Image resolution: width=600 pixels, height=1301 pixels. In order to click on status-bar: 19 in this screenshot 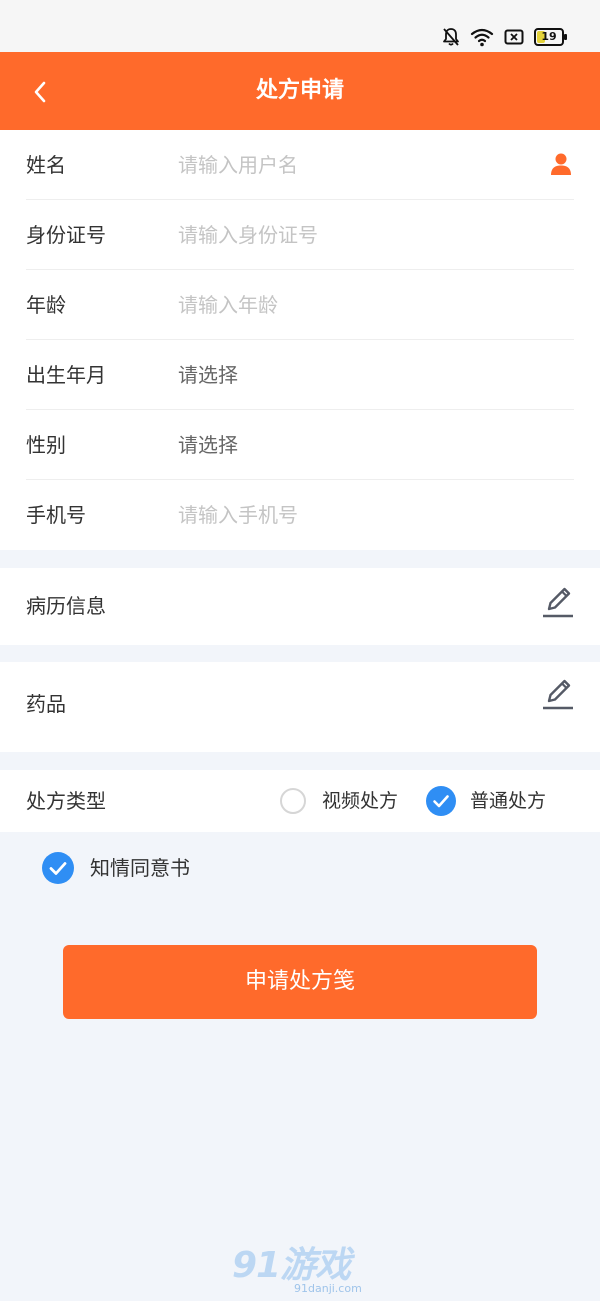, I will do `click(300, 26)`.